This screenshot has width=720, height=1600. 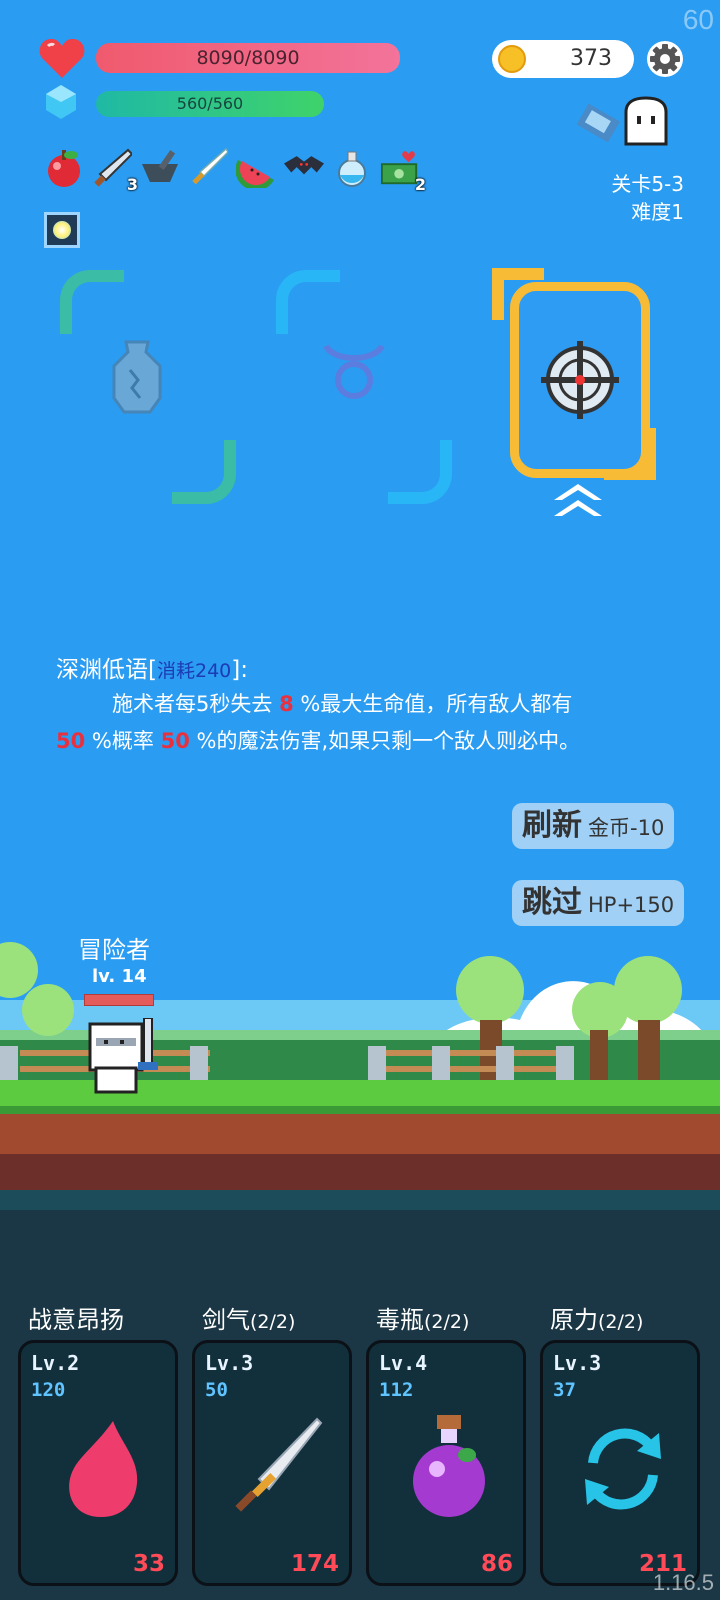 What do you see at coordinates (647, 184) in the screenshot?
I see `stage-level: 关卡5-3` at bounding box center [647, 184].